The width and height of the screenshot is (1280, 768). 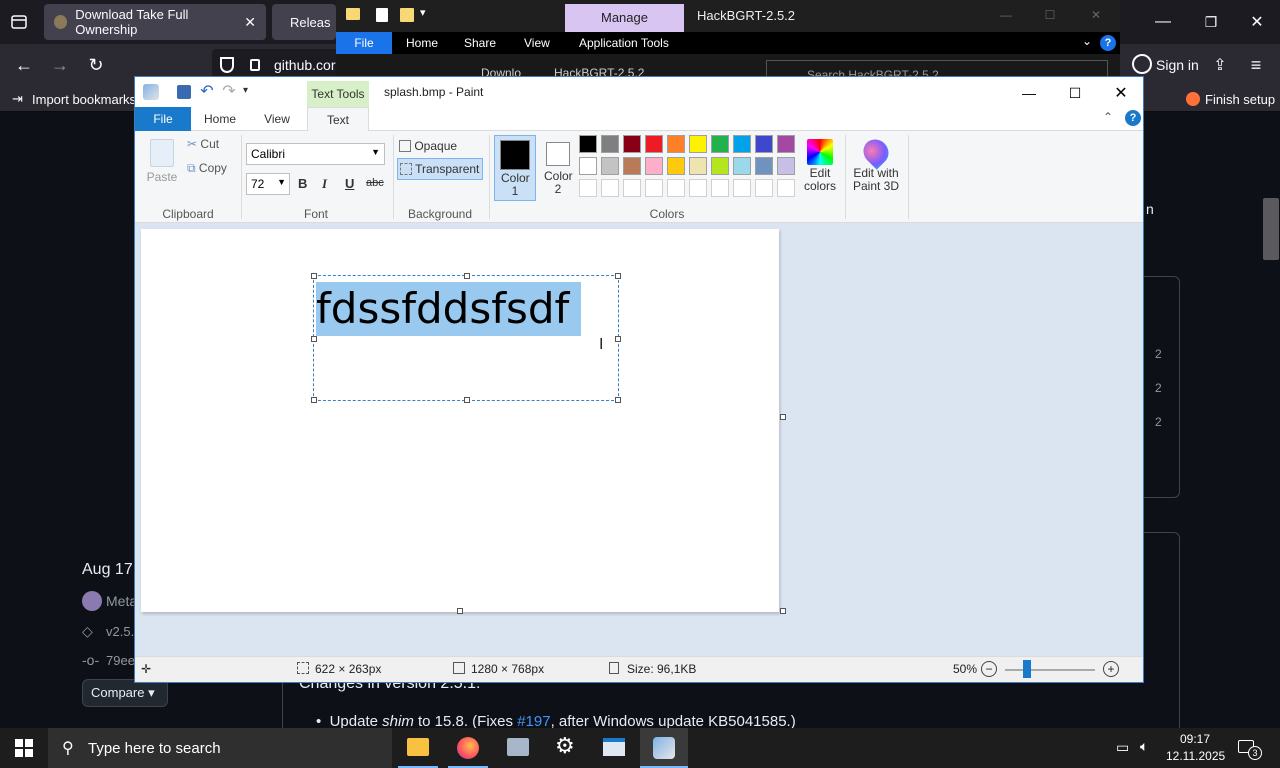 What do you see at coordinates (120, 660) in the screenshot?
I see `release-commit: 79ee` at bounding box center [120, 660].